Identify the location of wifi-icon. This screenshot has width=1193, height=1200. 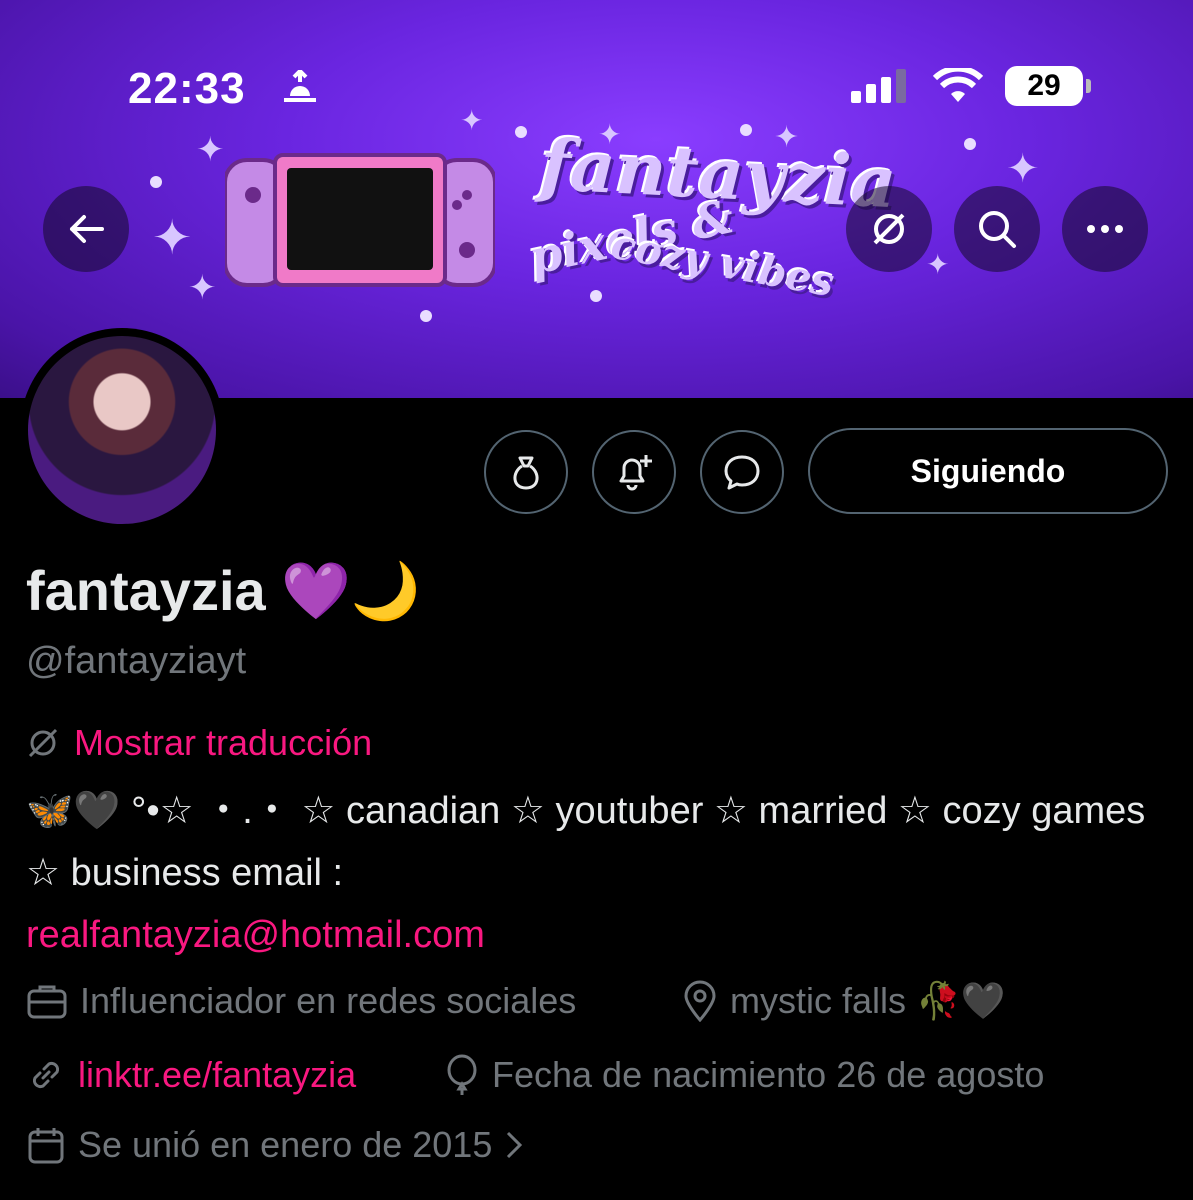
(958, 85).